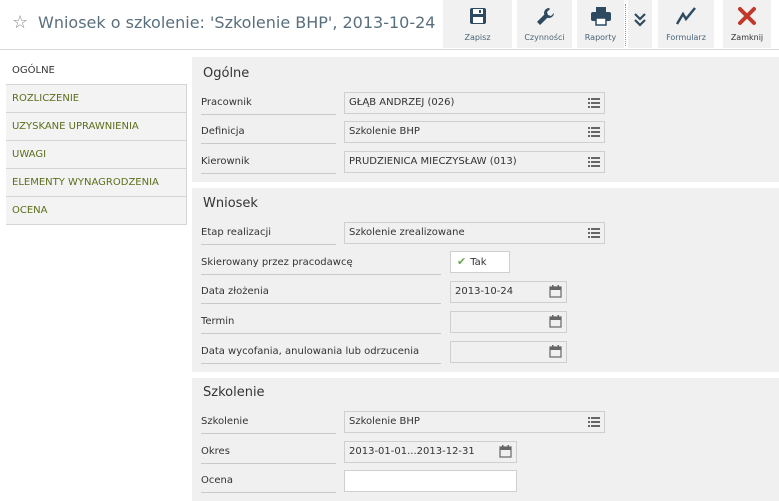 Image resolution: width=779 pixels, height=501 pixels. I want to click on data-zlozenia-label: Data złożenia, so click(321, 292).